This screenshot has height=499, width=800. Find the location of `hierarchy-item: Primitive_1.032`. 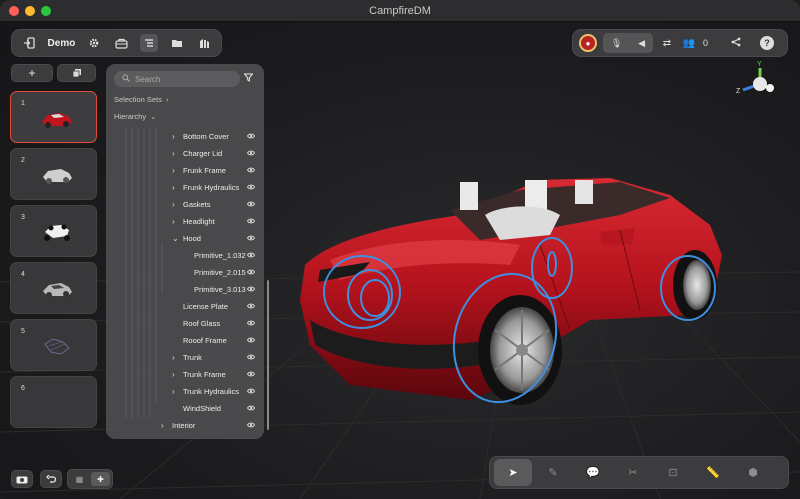

hierarchy-item: Primitive_1.032 is located at coordinates (214, 255).